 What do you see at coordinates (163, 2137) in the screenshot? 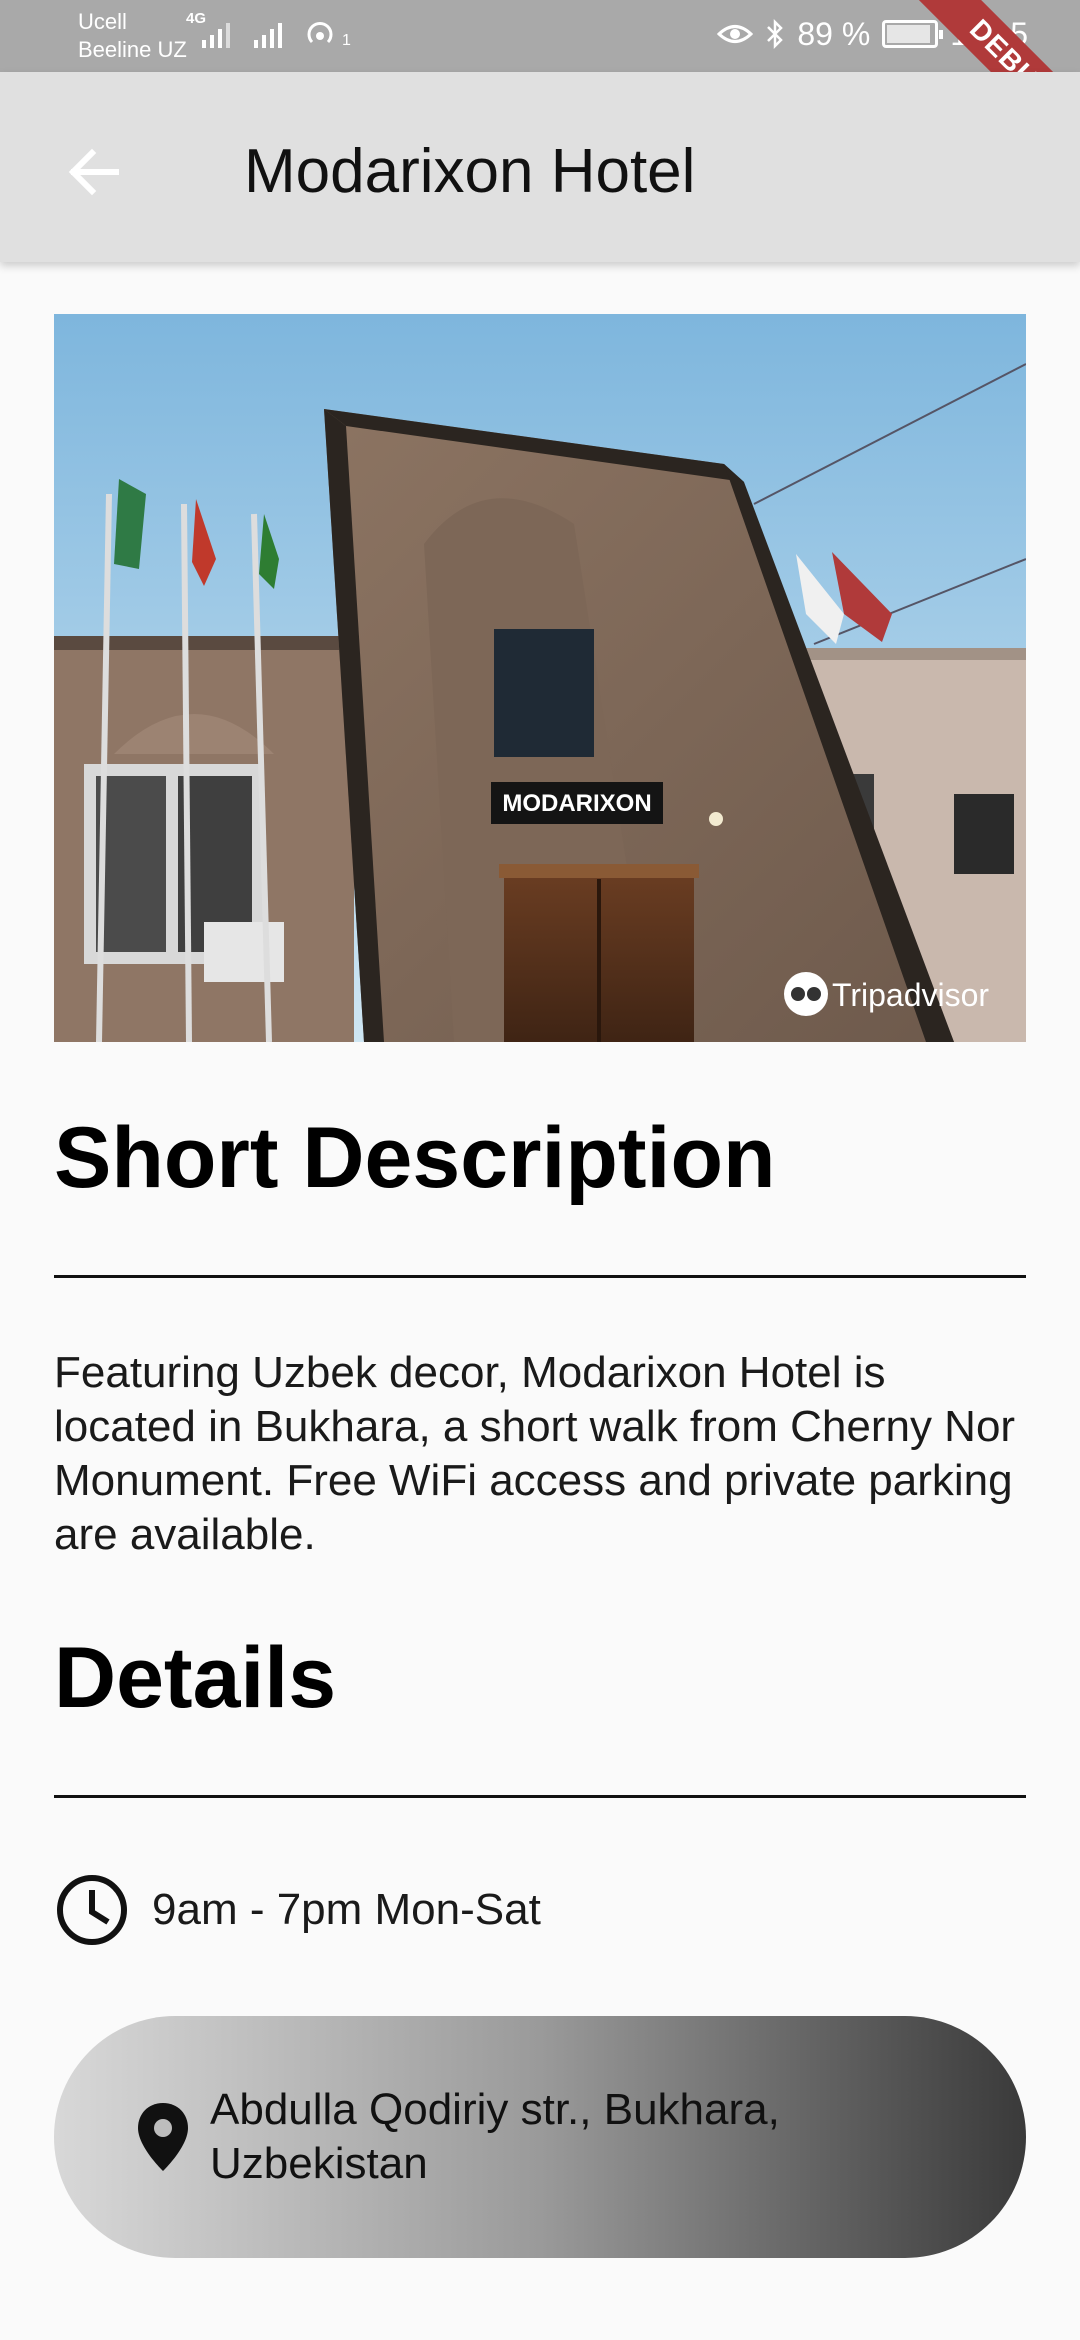
I see `location-pin-icon` at bounding box center [163, 2137].